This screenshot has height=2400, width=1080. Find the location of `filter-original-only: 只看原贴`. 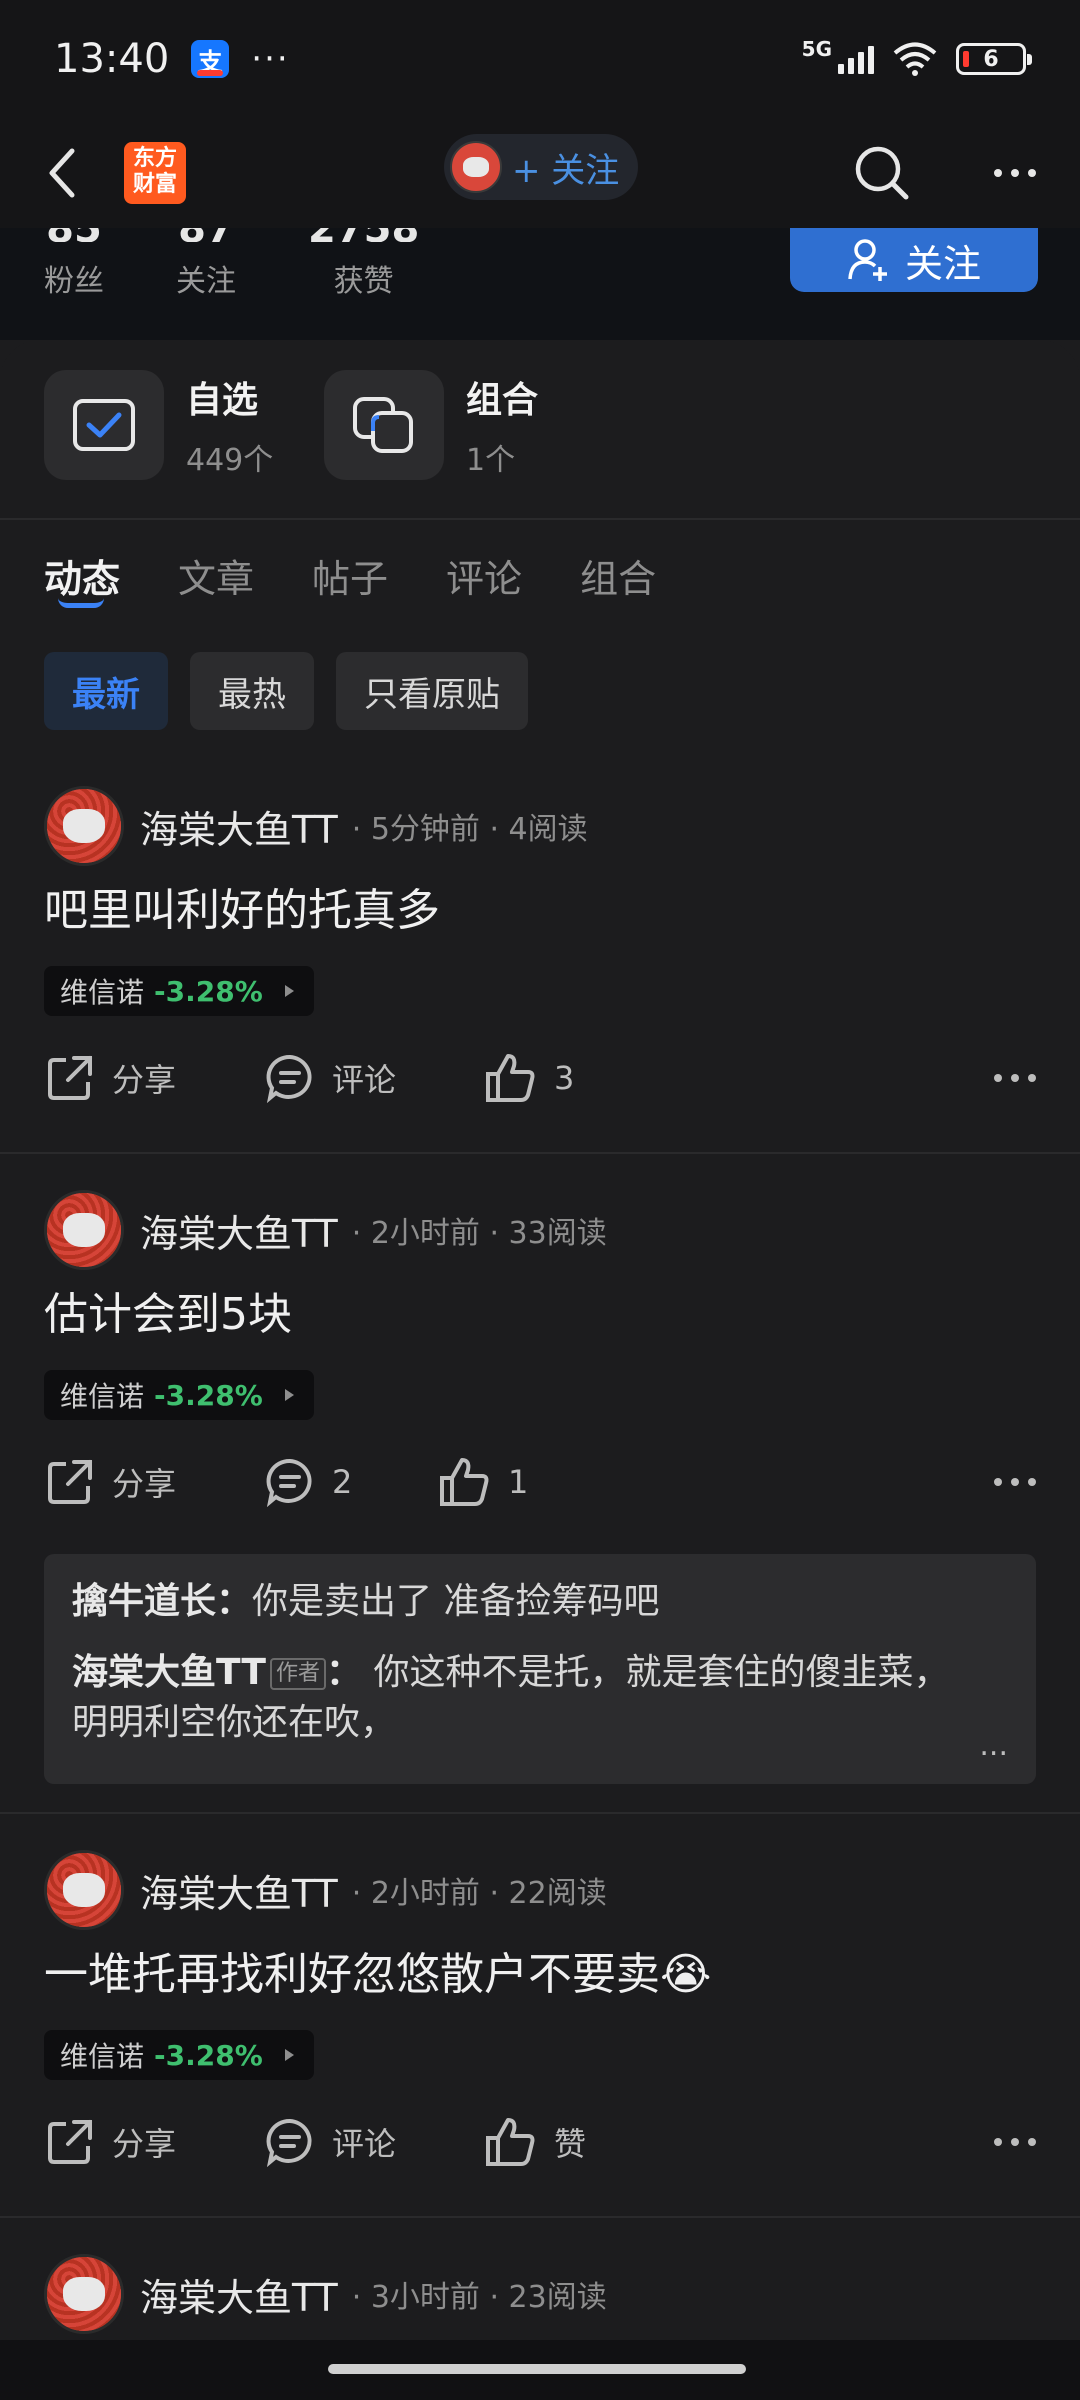

filter-original-only: 只看原贴 is located at coordinates (432, 691).